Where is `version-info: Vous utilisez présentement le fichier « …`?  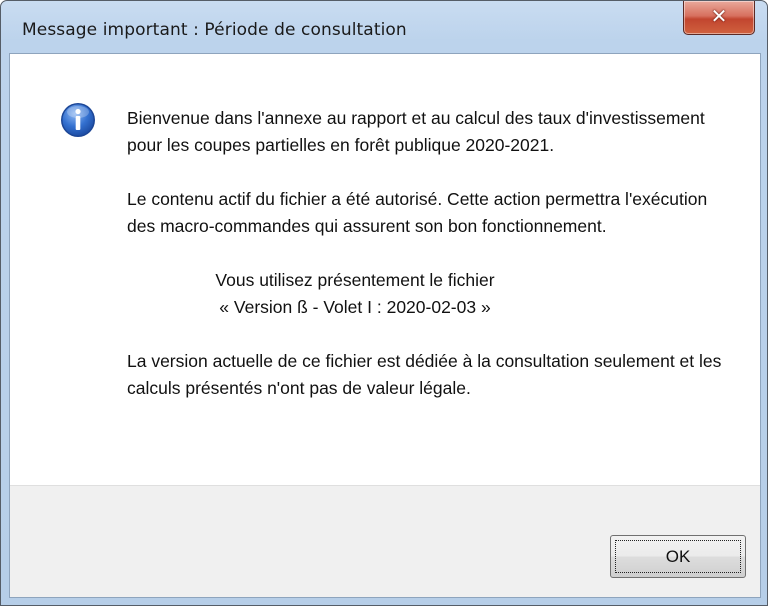 version-info: Vous utilisez présentement le fichier « … is located at coordinates (355, 294).